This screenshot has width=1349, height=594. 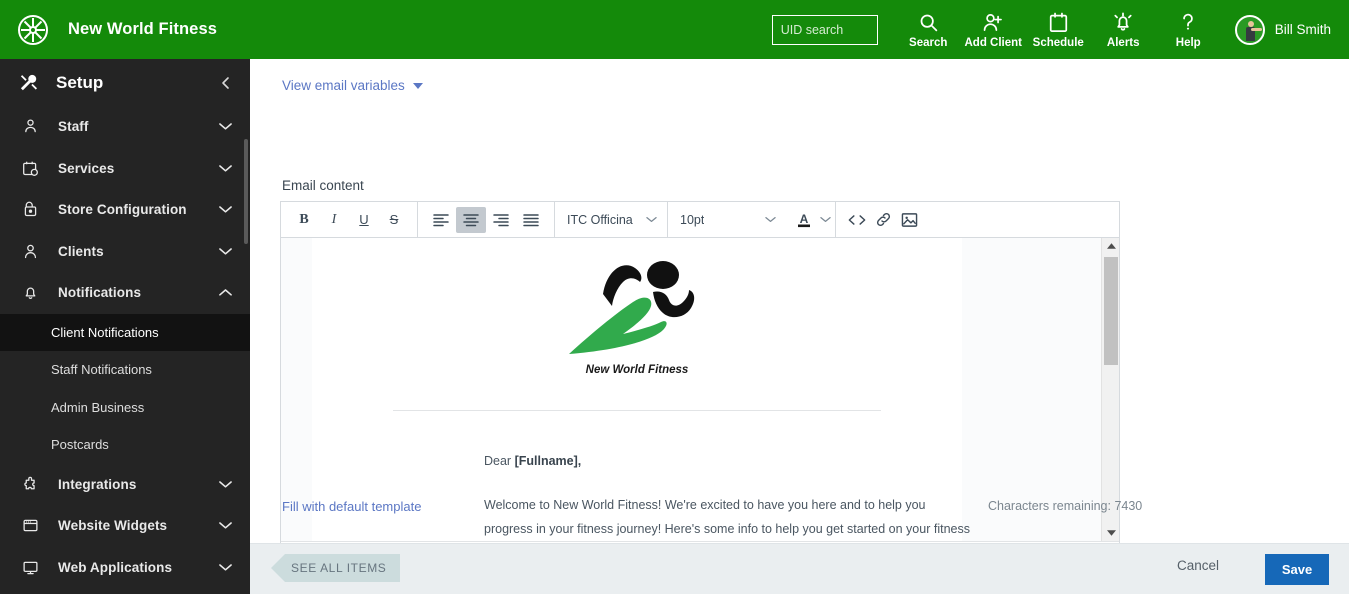 I want to click on header-add-client-button: Add Client, so click(x=993, y=30).